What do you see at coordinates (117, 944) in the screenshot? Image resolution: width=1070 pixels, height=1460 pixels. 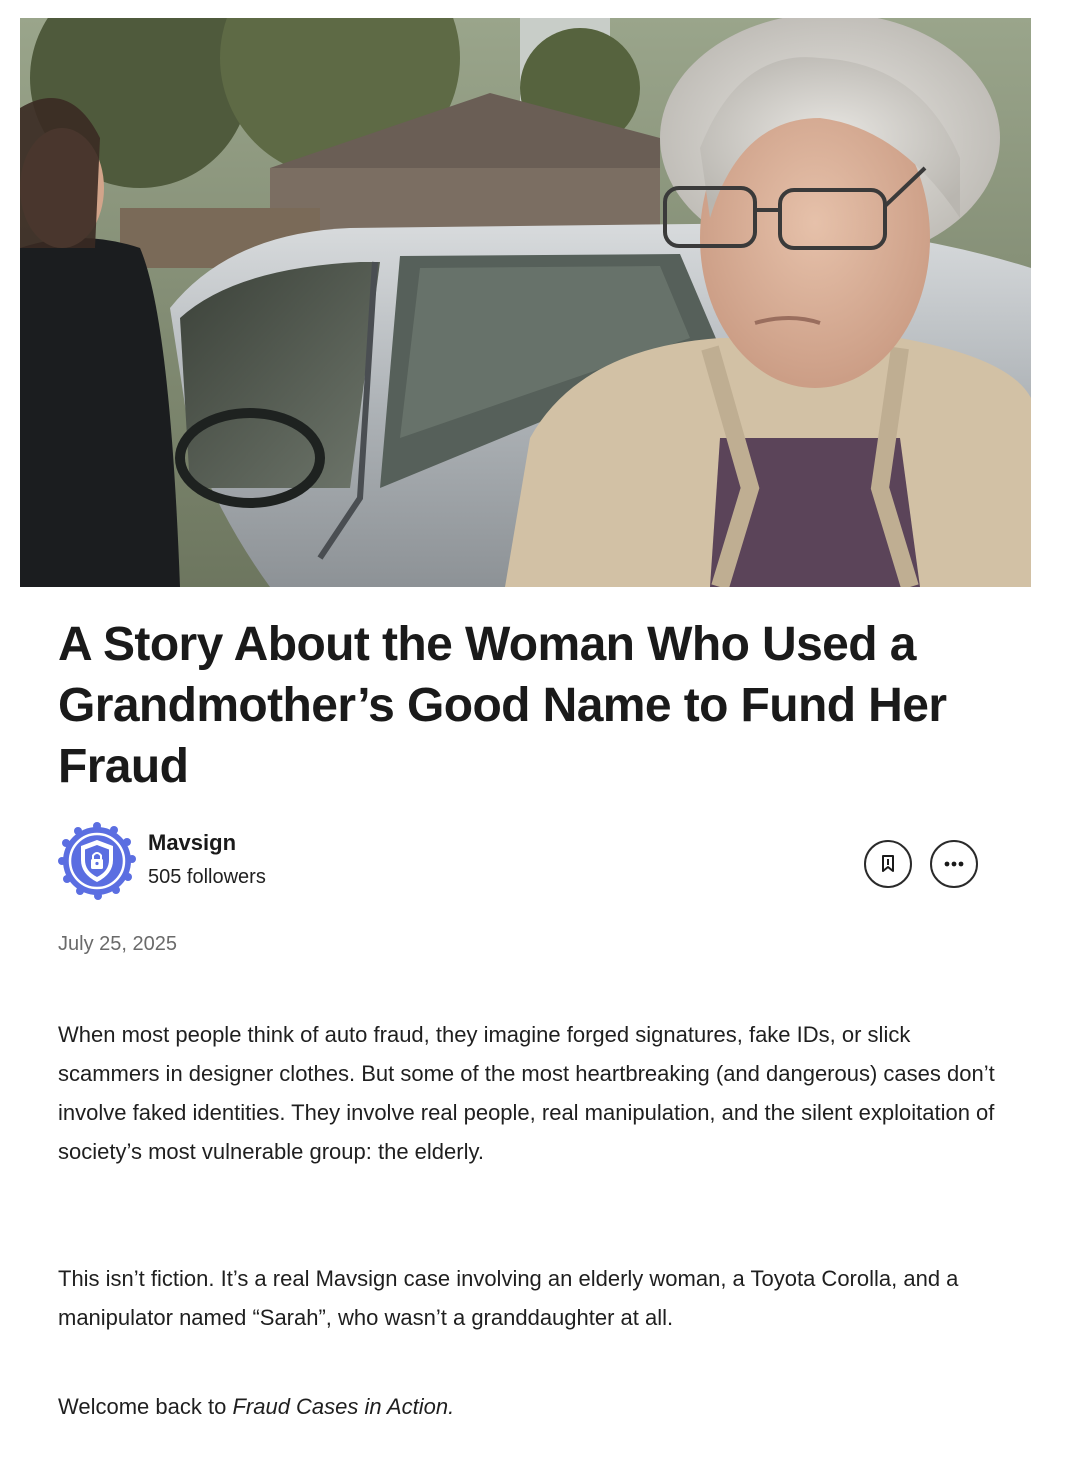 I see `publish-date: July 25, 2025` at bounding box center [117, 944].